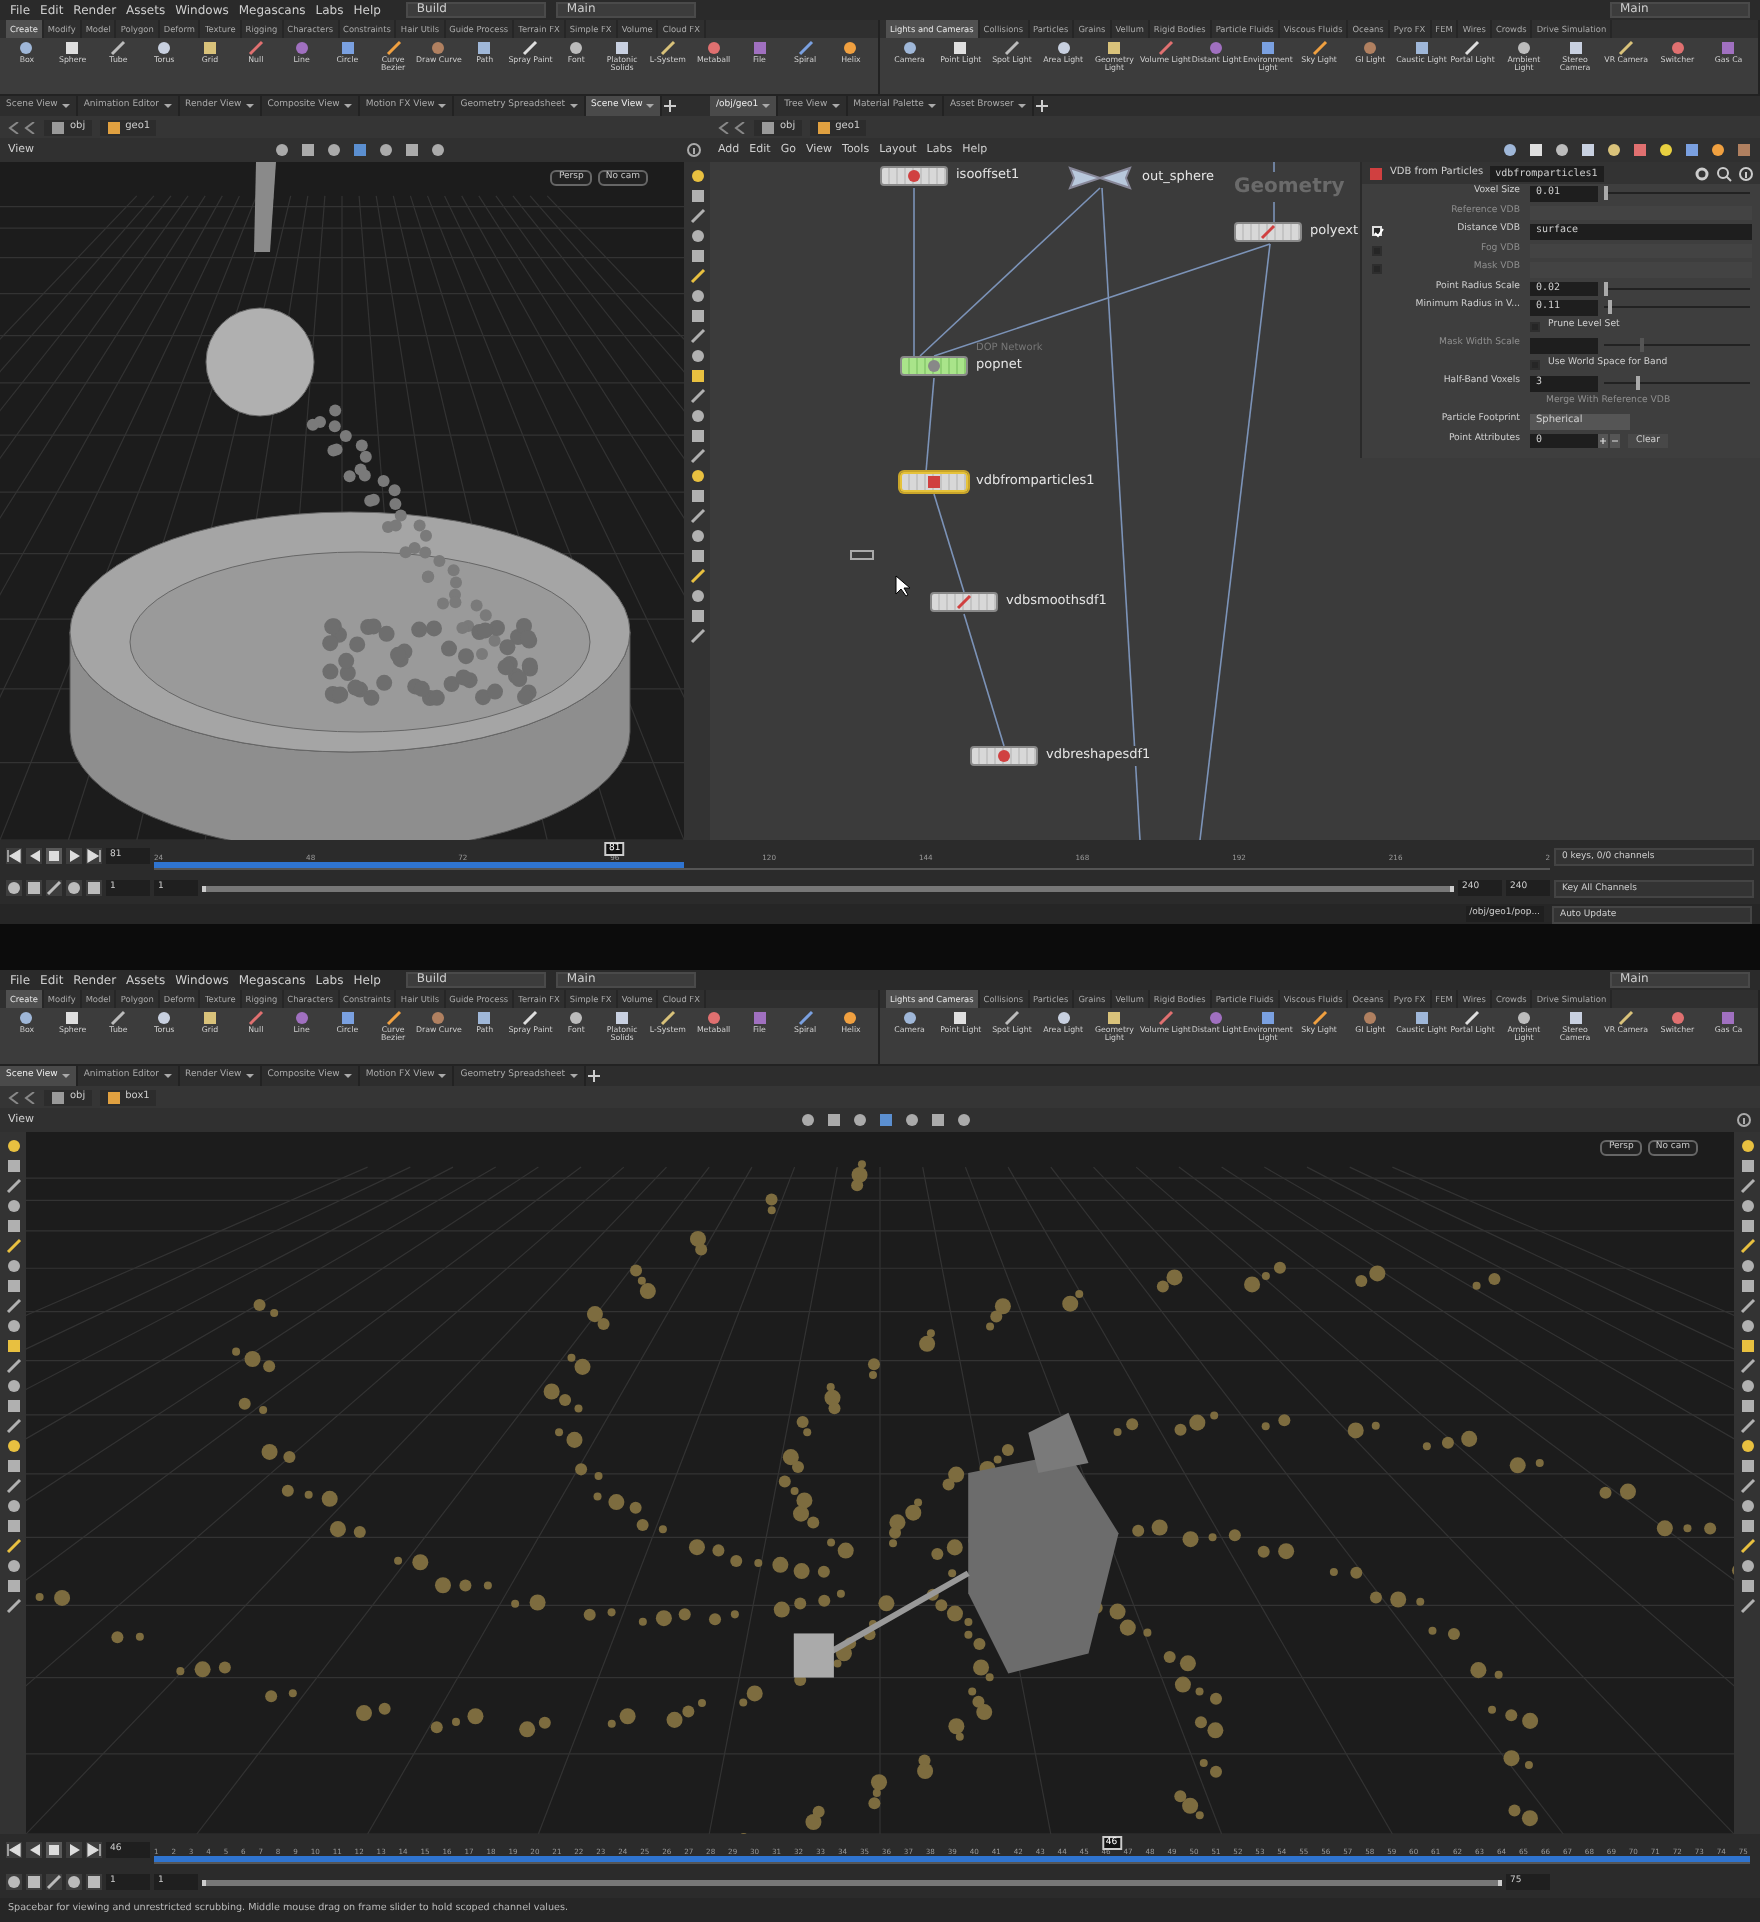 The width and height of the screenshot is (1760, 1922). What do you see at coordinates (1702, 173) in the screenshot?
I see `settings-icon` at bounding box center [1702, 173].